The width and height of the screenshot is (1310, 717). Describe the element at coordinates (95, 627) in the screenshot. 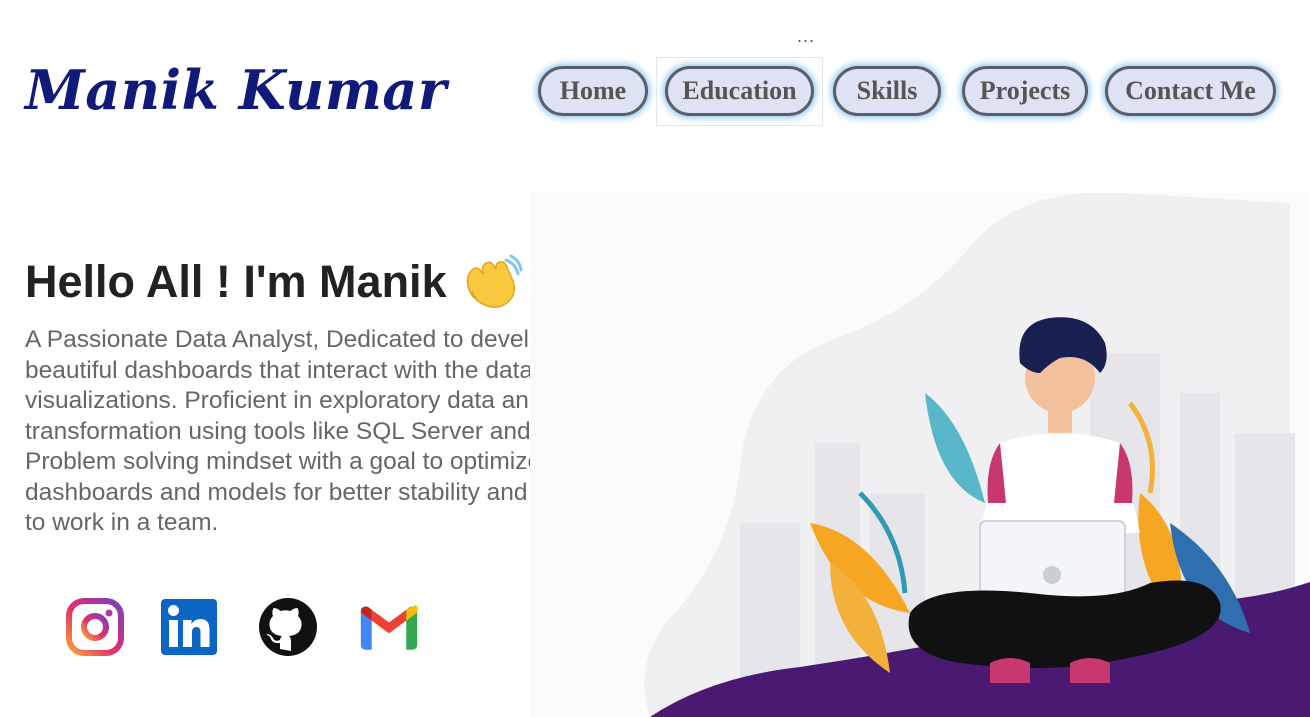

I see `instagram-icon` at that location.